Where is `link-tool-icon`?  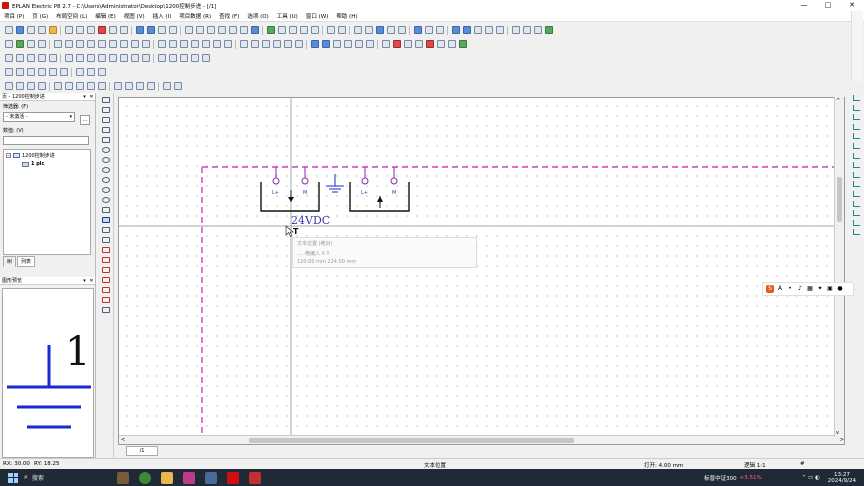
link-tool-icon is located at coordinates (105, 240).